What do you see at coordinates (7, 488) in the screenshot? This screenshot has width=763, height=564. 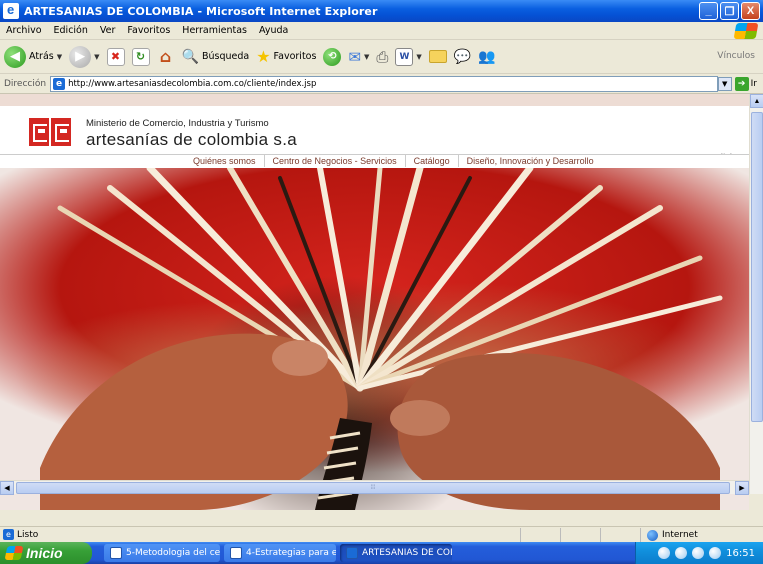 I see `scroll-left-icon: ◀` at bounding box center [7, 488].